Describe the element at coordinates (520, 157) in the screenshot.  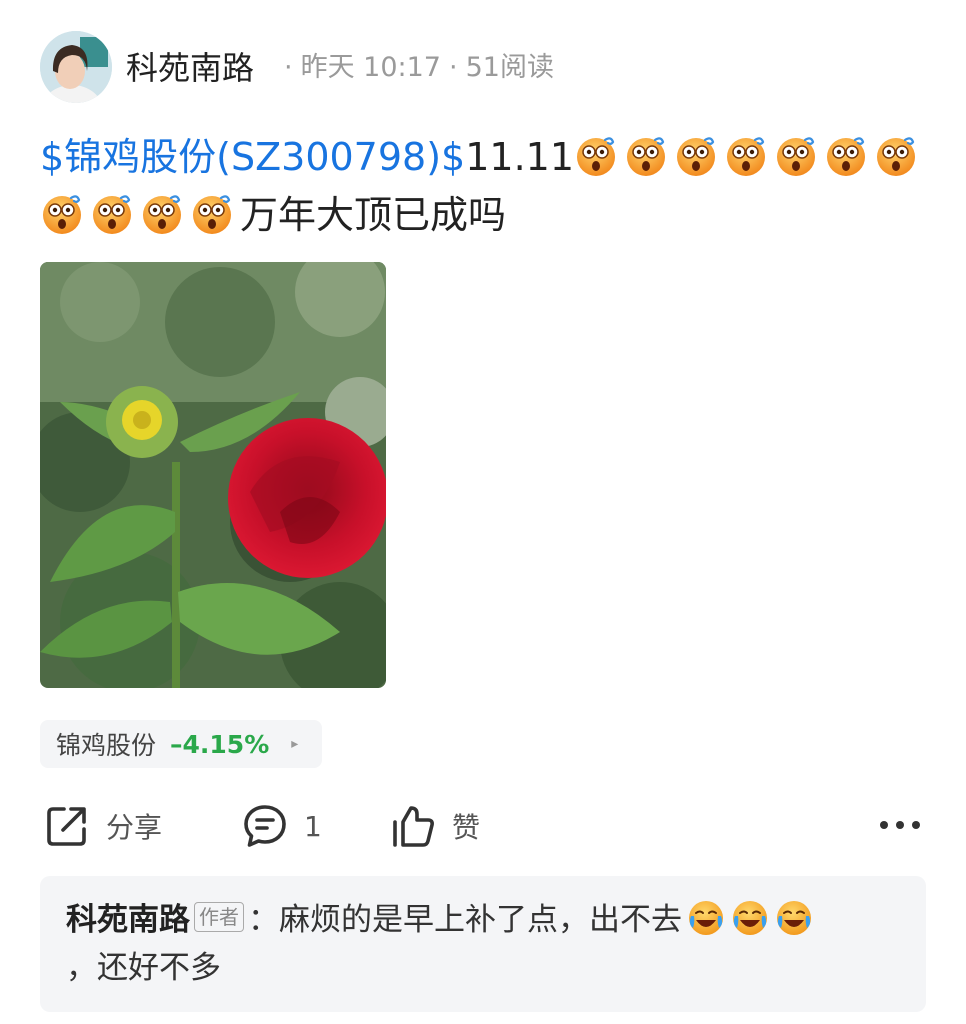
I see `stock-price: 11.11` at that location.